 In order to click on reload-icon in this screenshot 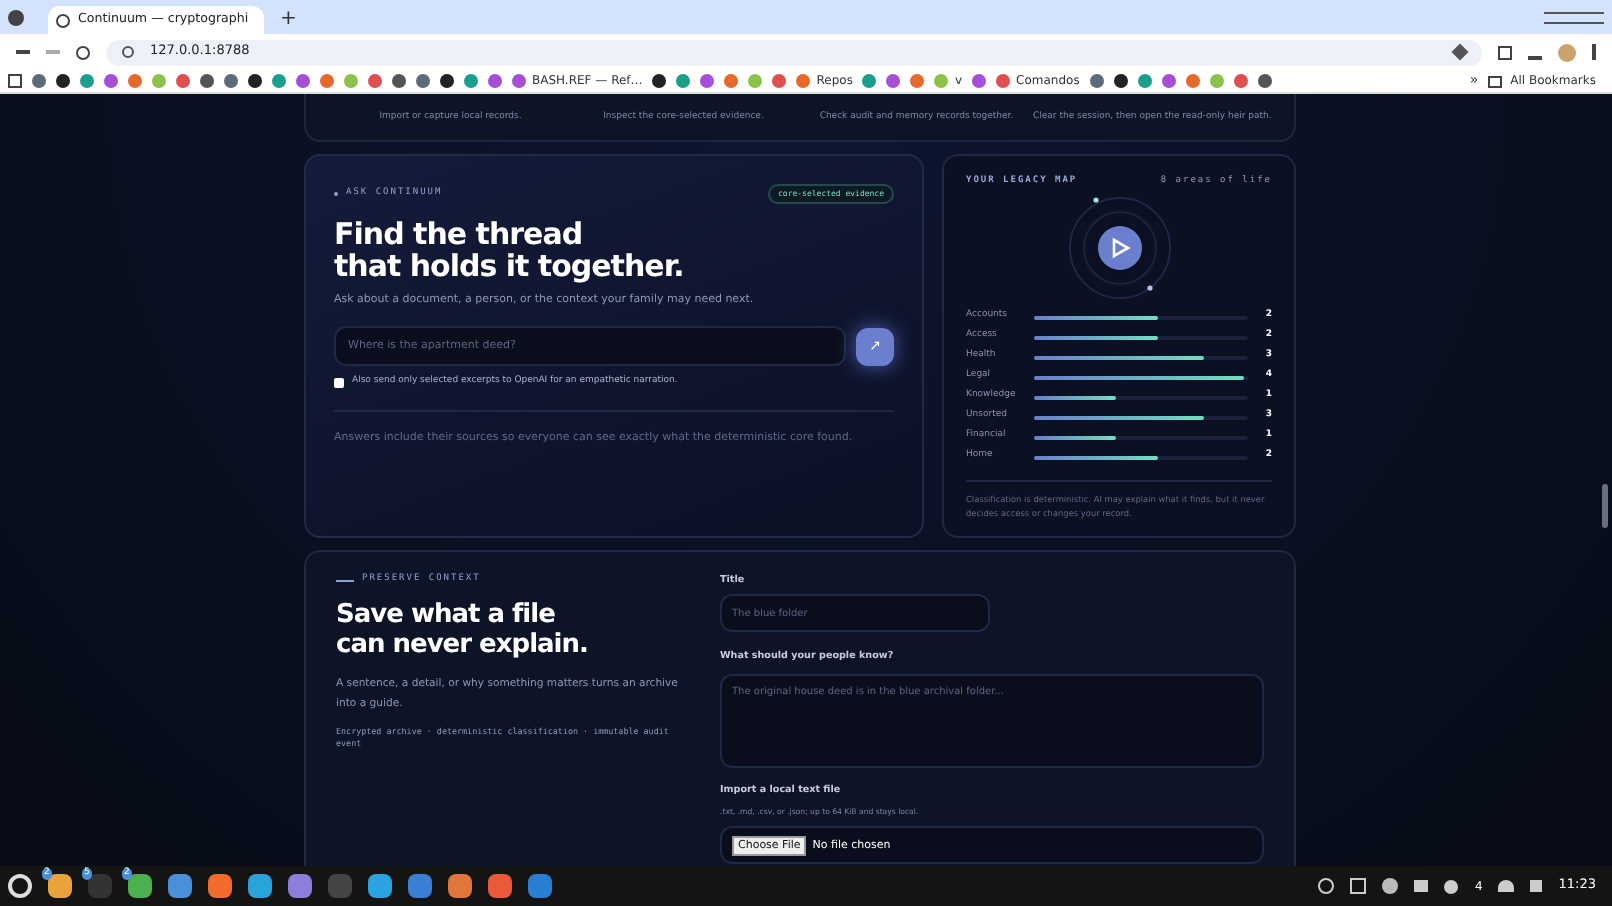, I will do `click(83, 52)`.